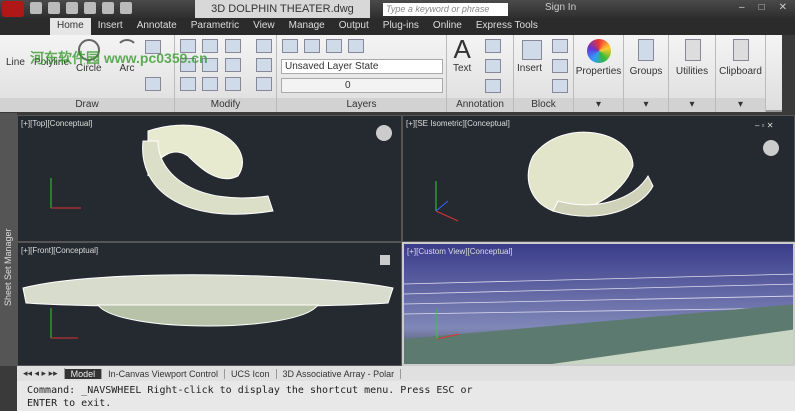  Describe the element at coordinates (56, 123) in the screenshot. I see `viewport-label: [+][Top][Conceptual]` at that location.